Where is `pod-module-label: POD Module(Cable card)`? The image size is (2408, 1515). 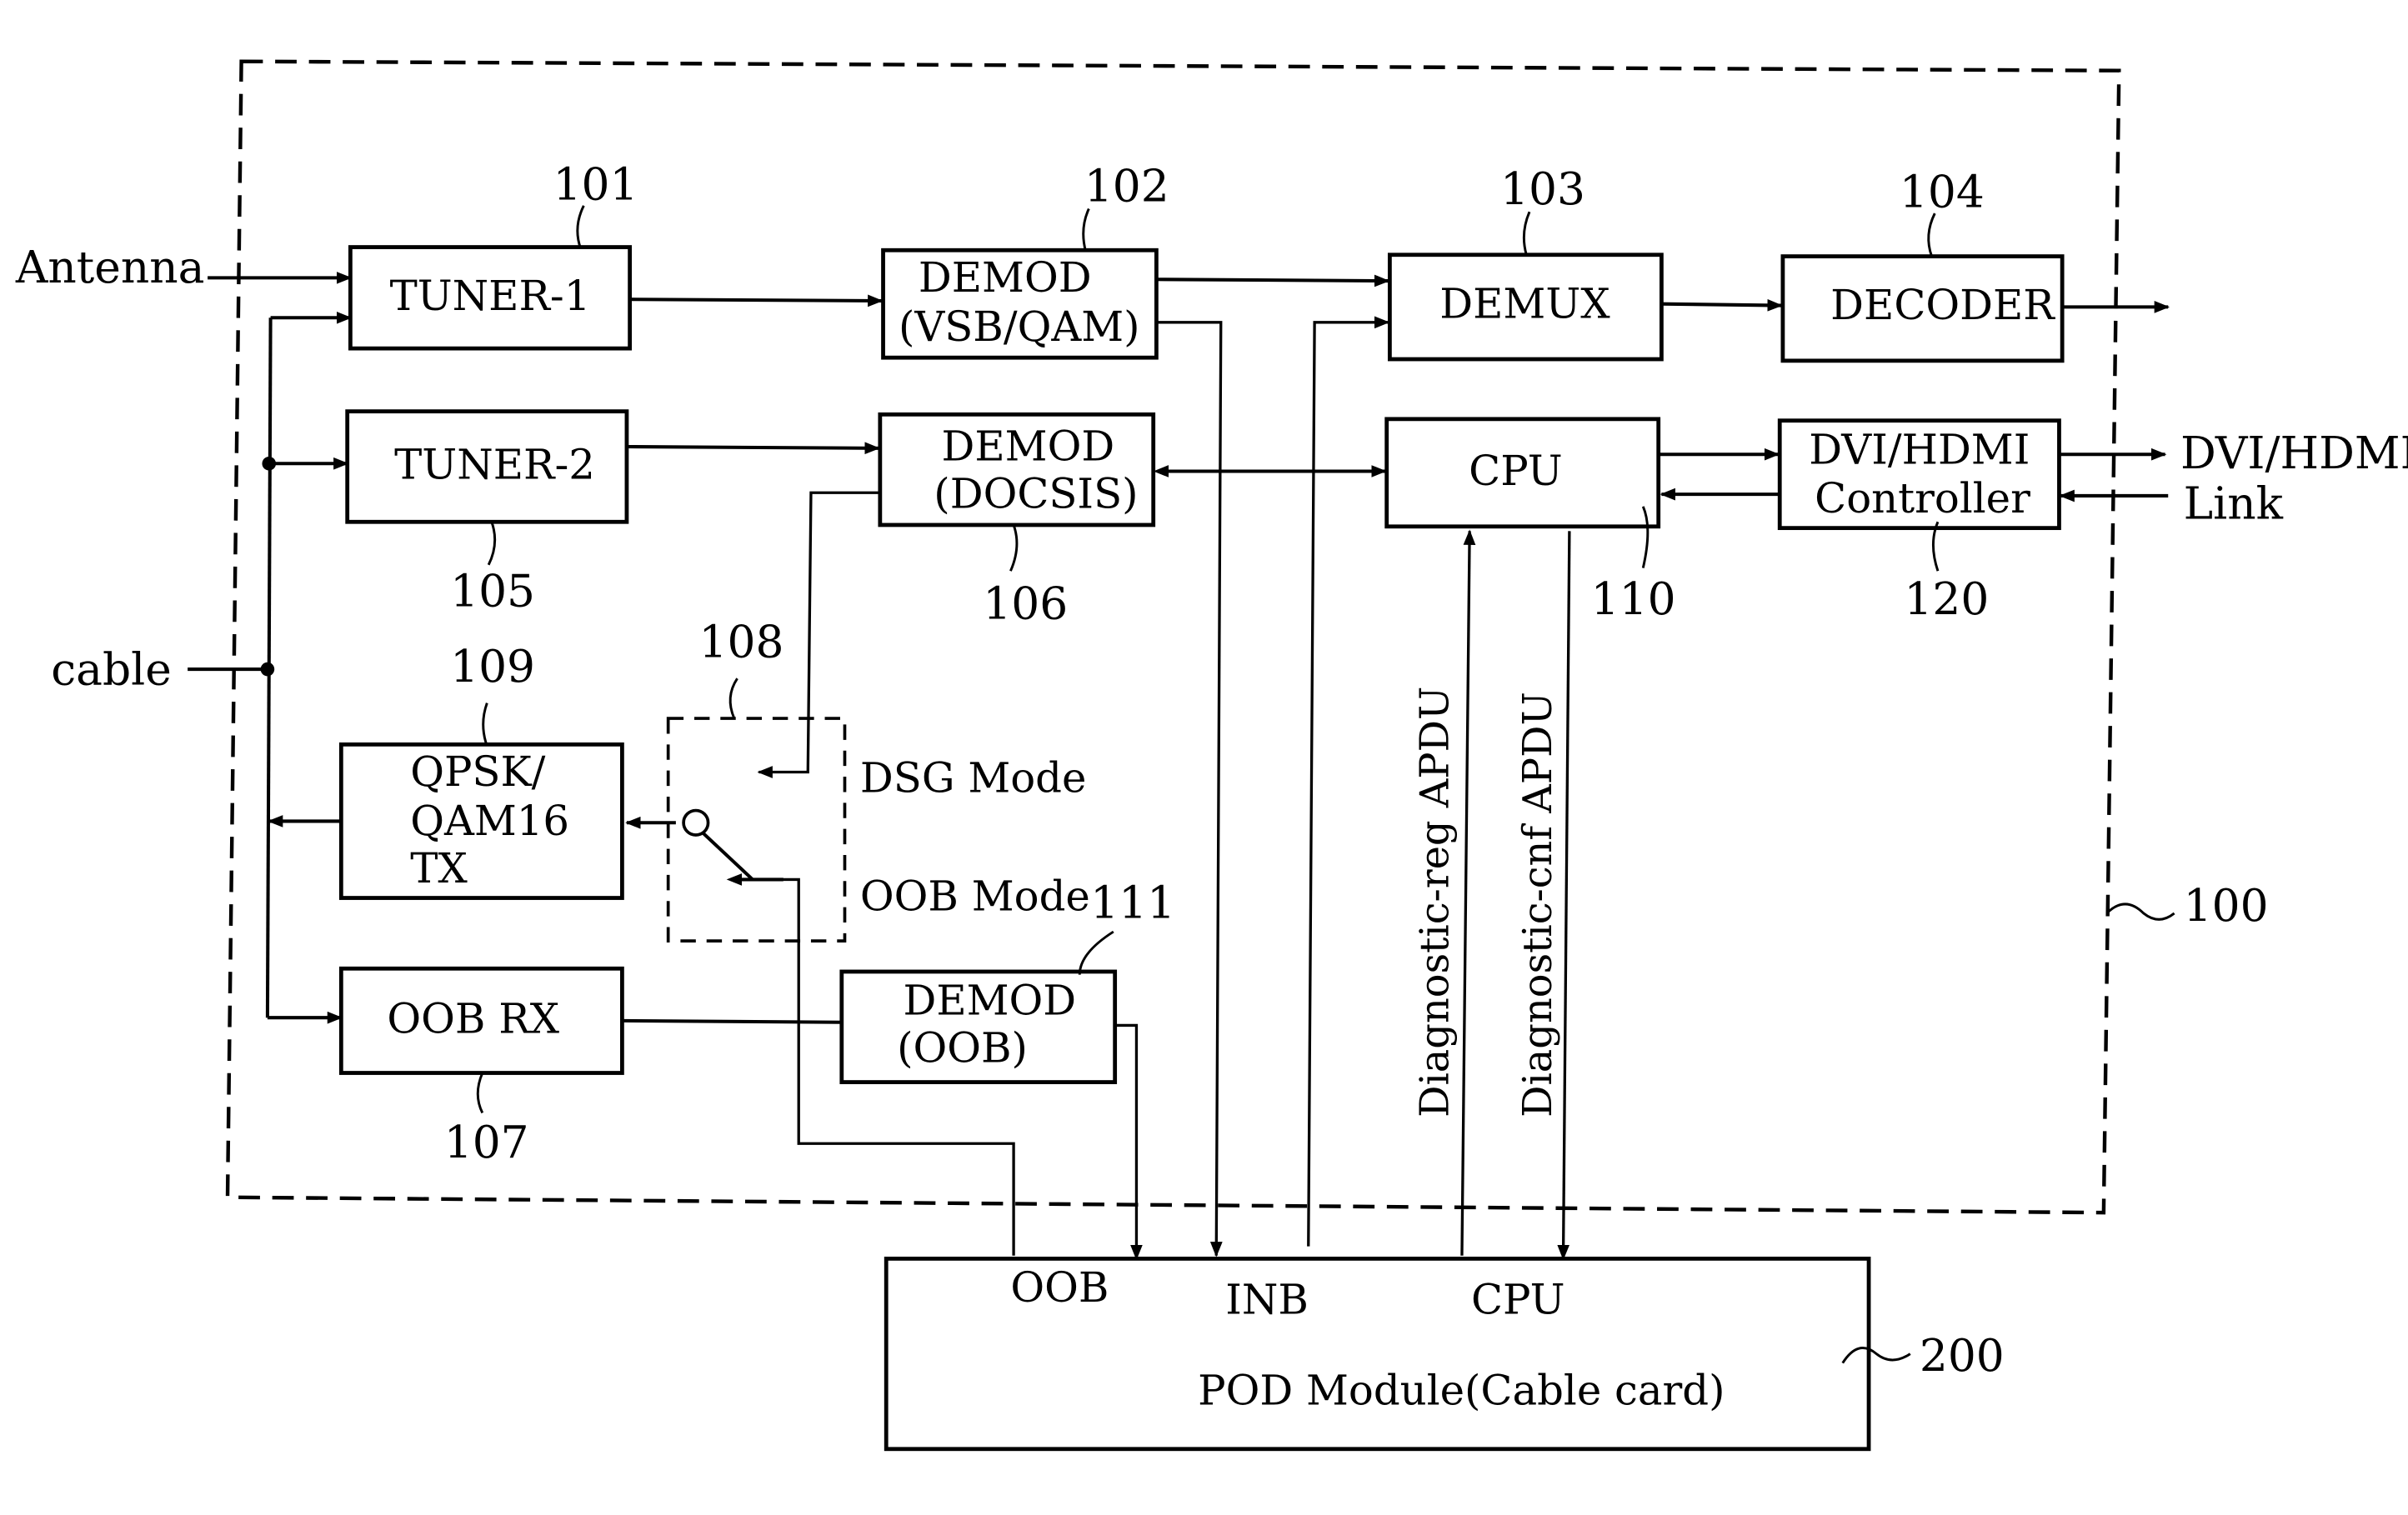
pod-module-label: POD Module(Cable card) is located at coordinates (1461, 1390).